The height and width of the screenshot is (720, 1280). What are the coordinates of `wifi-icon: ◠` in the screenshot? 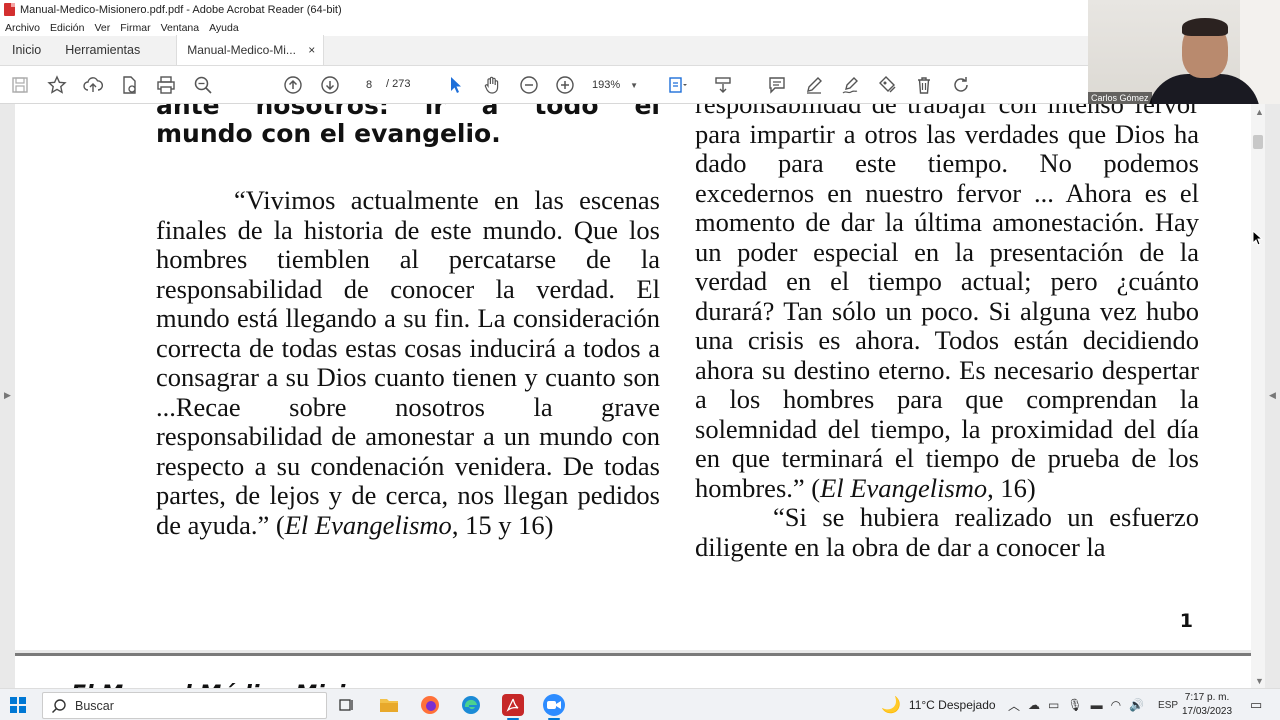 It's located at (1116, 705).